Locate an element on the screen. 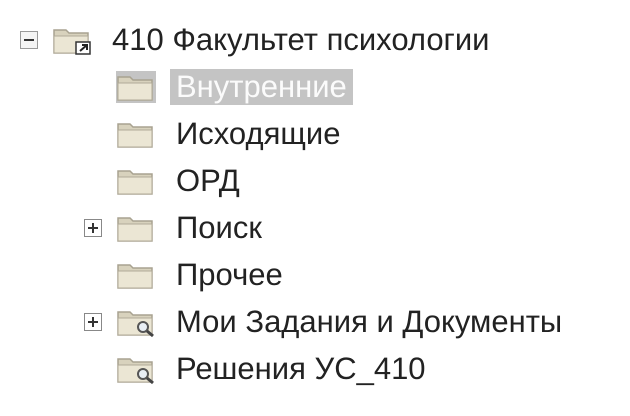 The image size is (630, 416). tree-item: Поиск is located at coordinates (219, 228).